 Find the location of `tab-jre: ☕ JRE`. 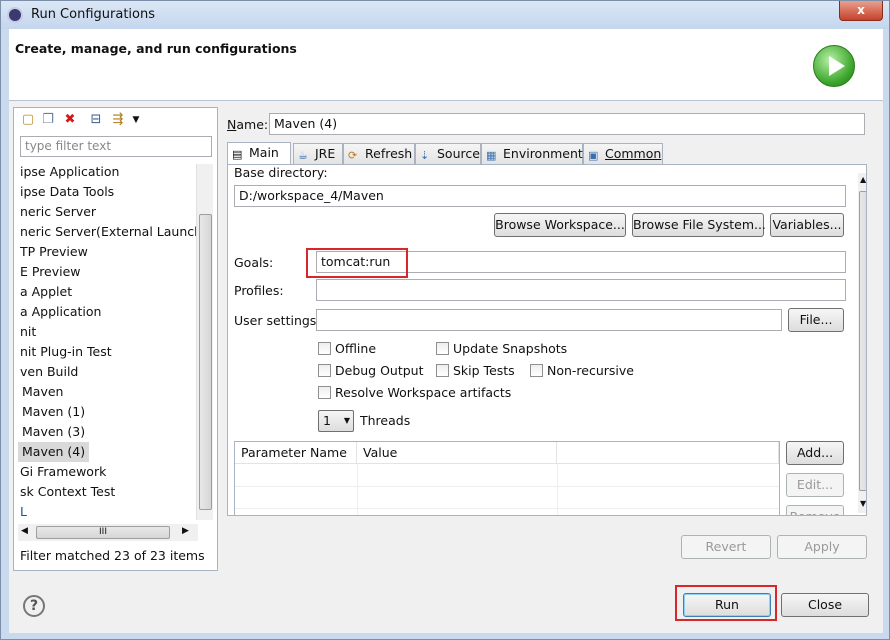

tab-jre: ☕ JRE is located at coordinates (318, 154).